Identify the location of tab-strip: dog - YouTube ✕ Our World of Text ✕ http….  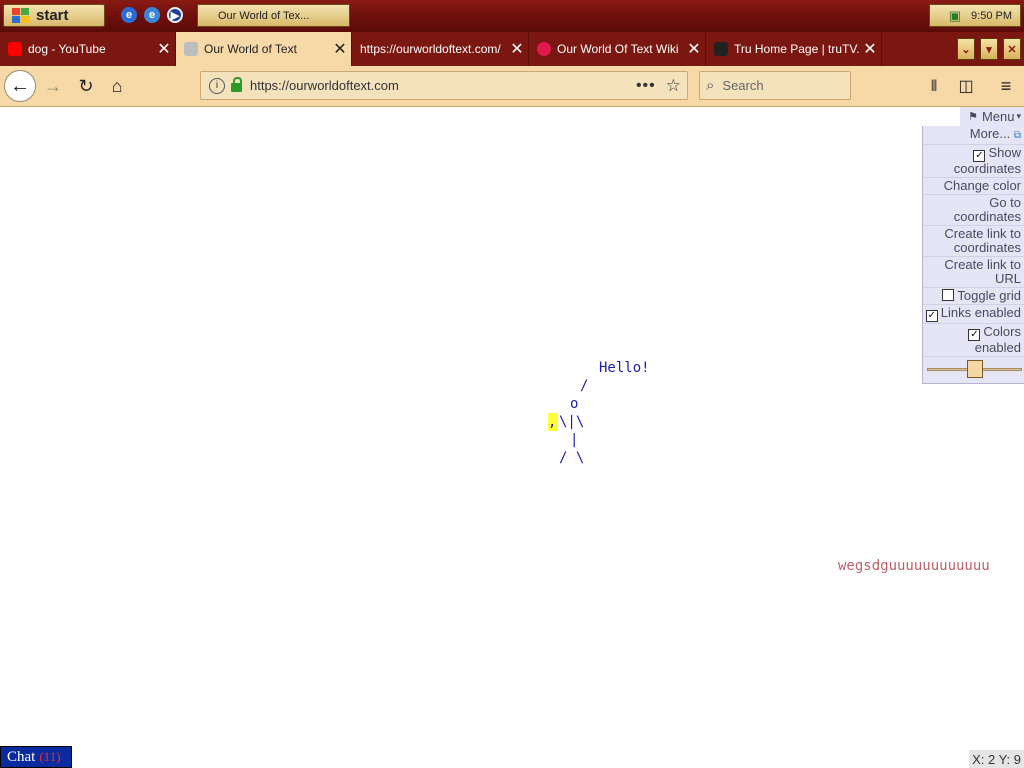
(512, 62).